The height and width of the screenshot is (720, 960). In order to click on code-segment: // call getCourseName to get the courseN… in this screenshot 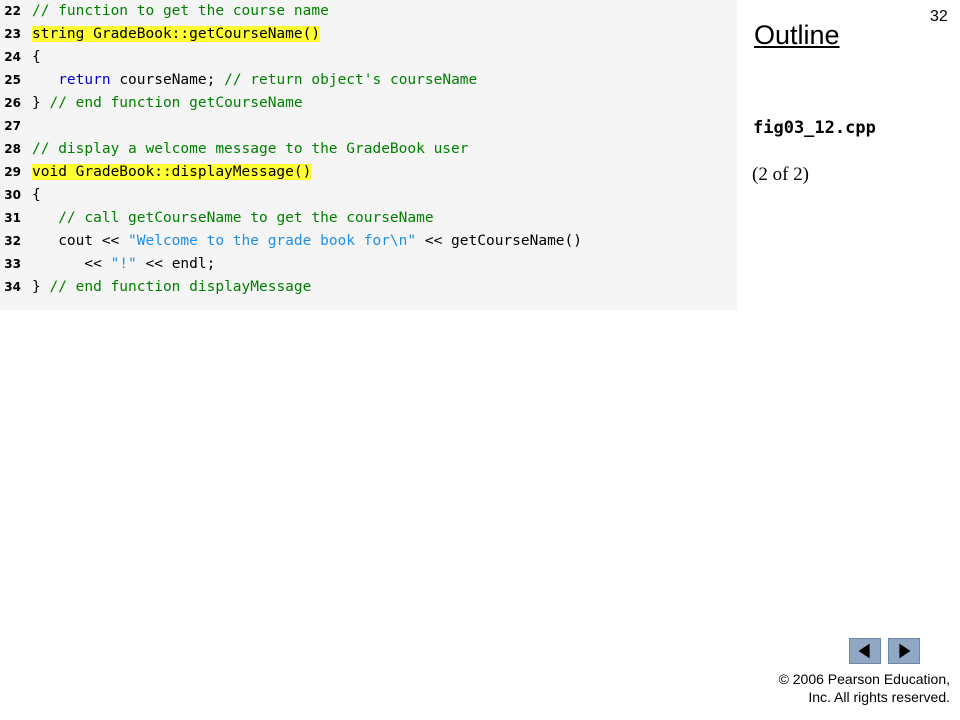, I will do `click(246, 218)`.